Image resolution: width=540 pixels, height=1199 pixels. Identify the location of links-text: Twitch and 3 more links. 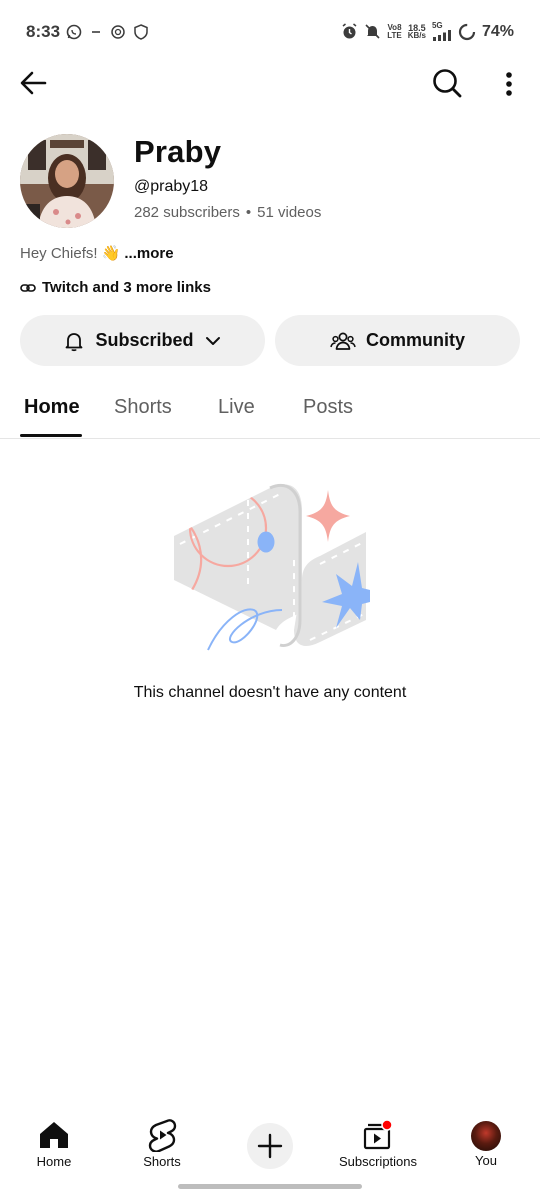
(126, 287).